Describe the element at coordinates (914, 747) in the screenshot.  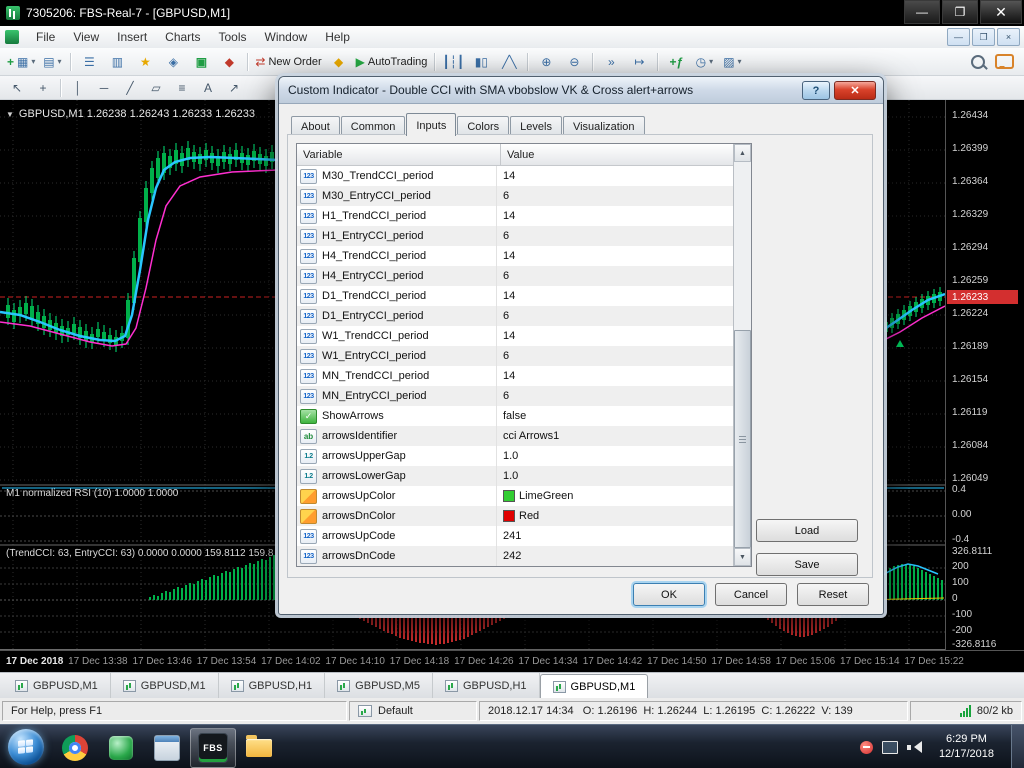
I see `volume-icon` at that location.